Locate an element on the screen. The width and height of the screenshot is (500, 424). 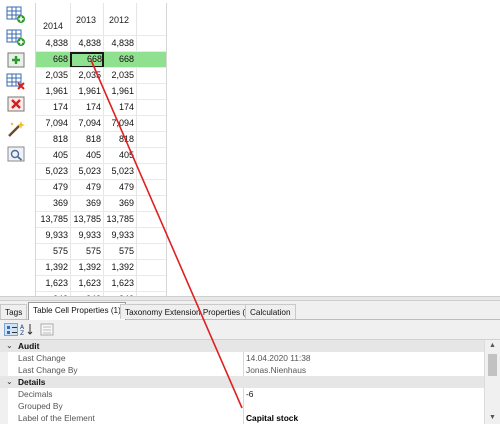
property-category: ⌄ Details is located at coordinates (242, 382).